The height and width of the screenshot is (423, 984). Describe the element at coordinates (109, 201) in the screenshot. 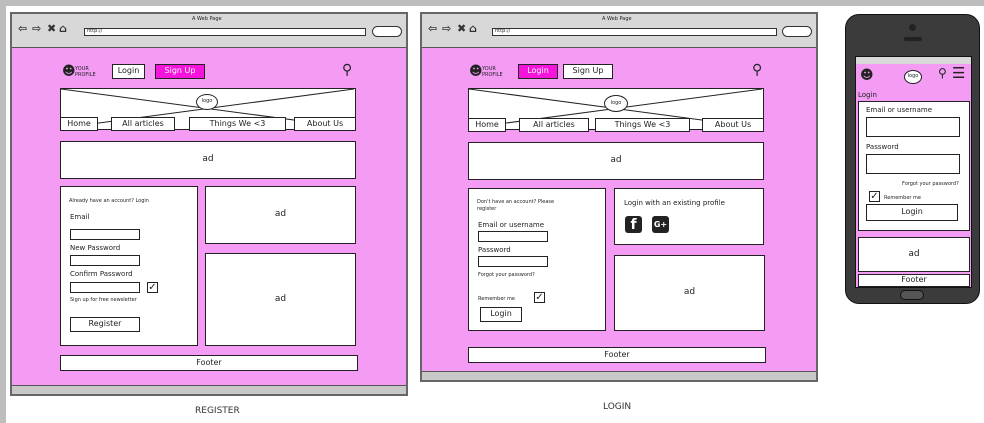

I see `login-prompt: Already have an account? Login` at that location.